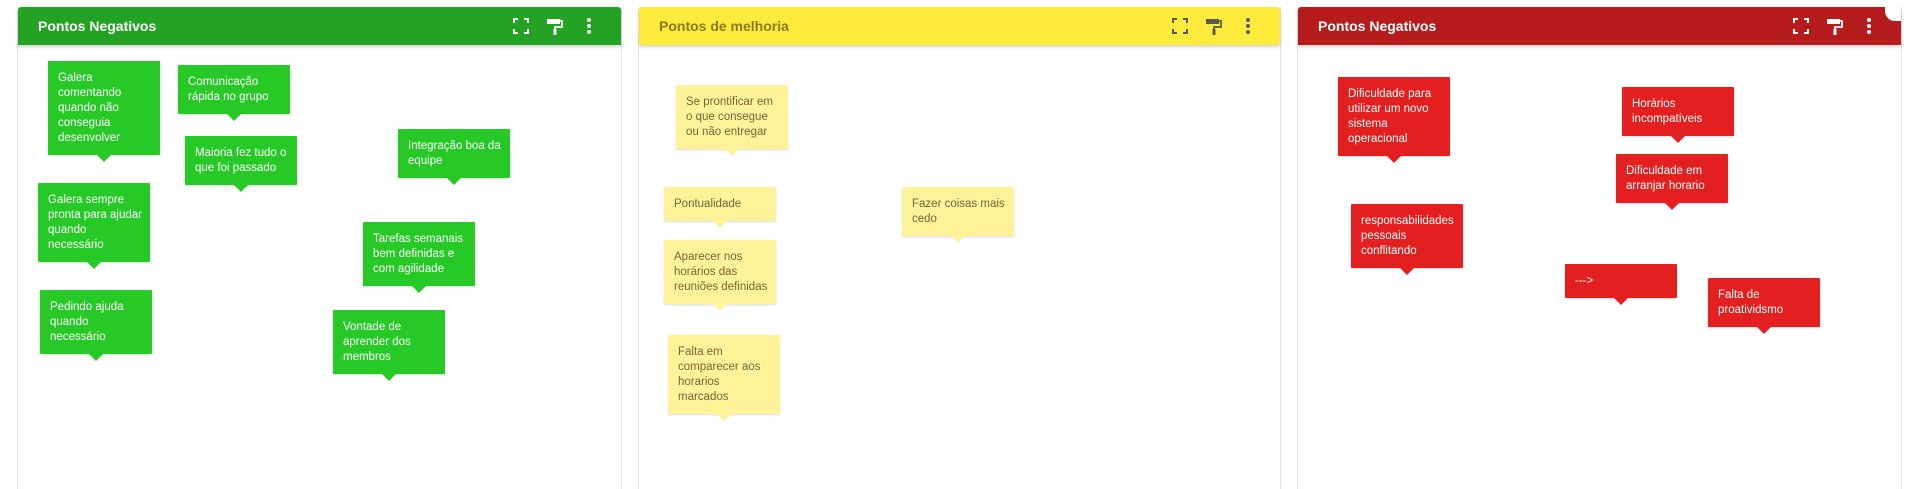  What do you see at coordinates (234, 93) in the screenshot?
I see `sticky-note: Comunicação rápida no grupo` at bounding box center [234, 93].